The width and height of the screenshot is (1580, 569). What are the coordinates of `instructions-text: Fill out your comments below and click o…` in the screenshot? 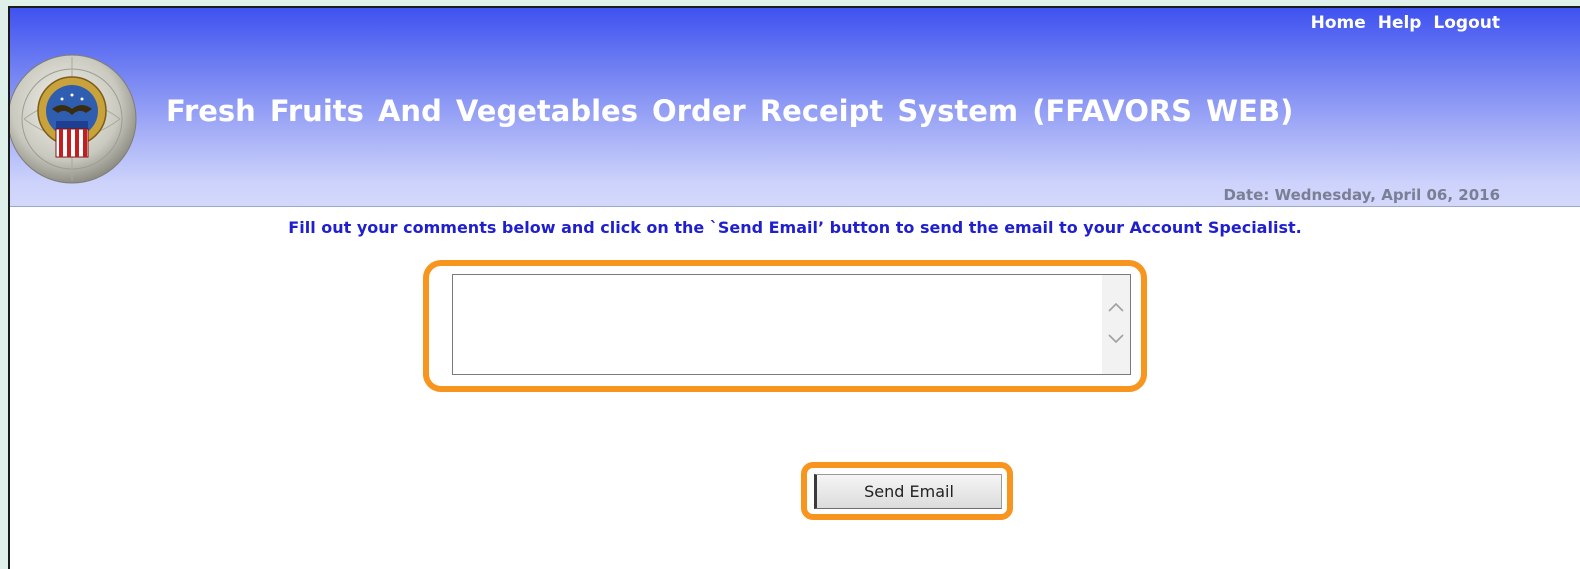 It's located at (795, 227).